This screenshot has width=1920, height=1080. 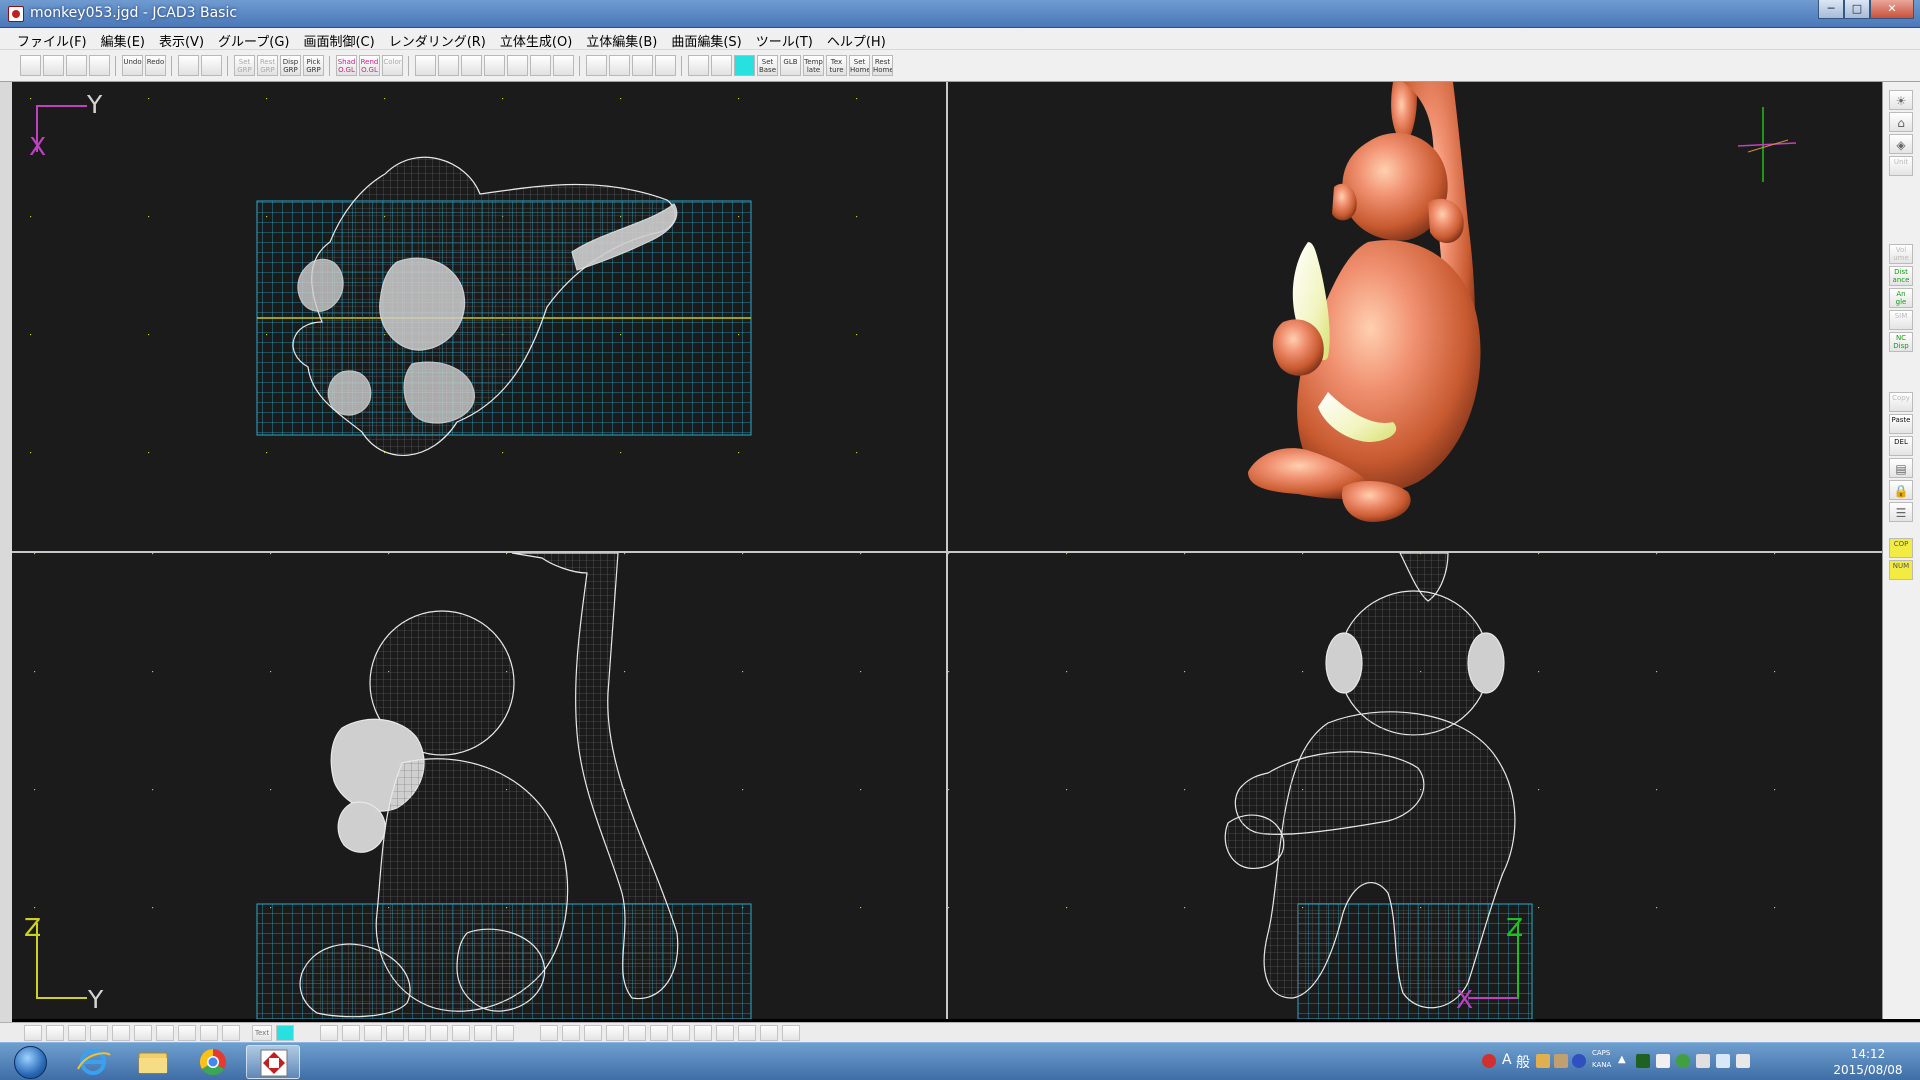 What do you see at coordinates (1523, 1062) in the screenshot?
I see `ime-dictionary-indicator: 般` at bounding box center [1523, 1062].